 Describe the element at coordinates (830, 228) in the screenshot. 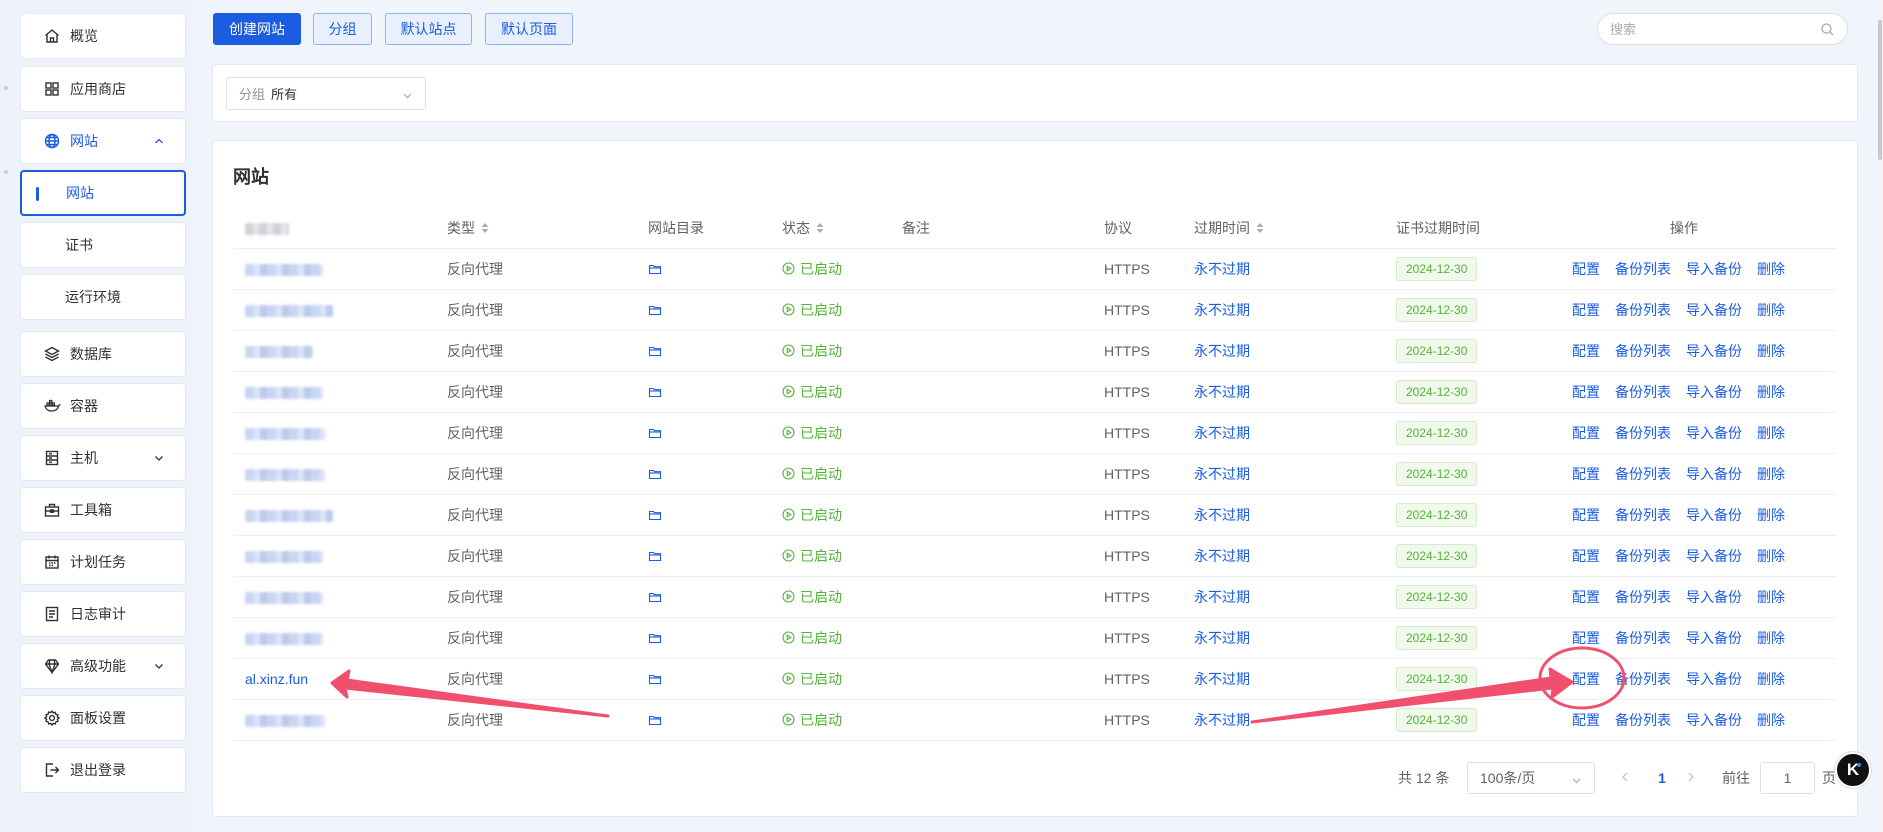

I see `column-header-status: 状态` at that location.